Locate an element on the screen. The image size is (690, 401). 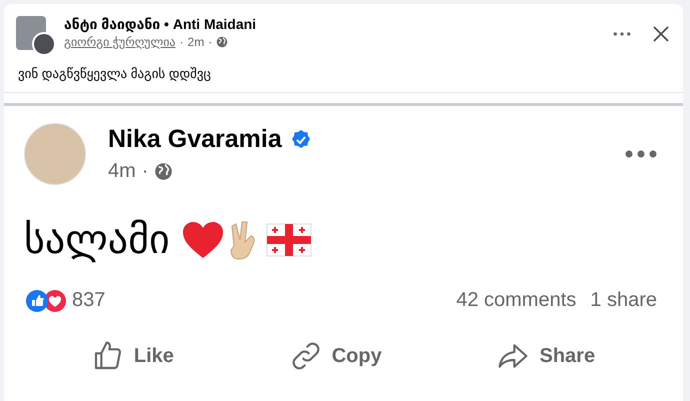
copy-button: Copy is located at coordinates (336, 356).